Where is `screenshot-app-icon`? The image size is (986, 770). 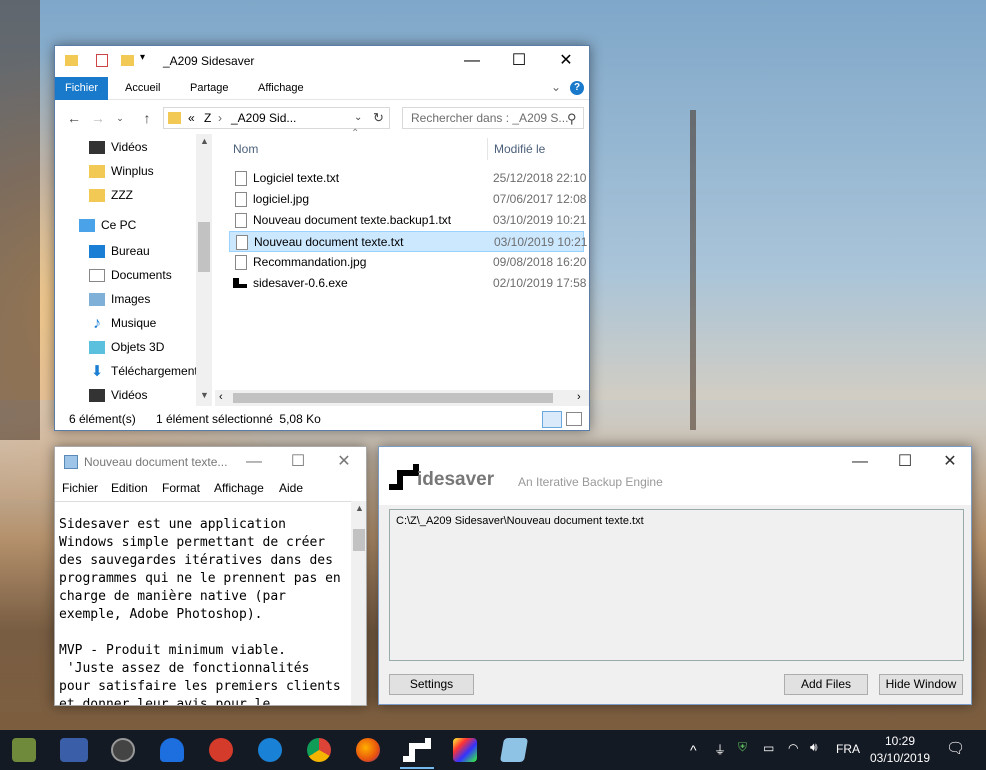 screenshot-app-icon is located at coordinates (74, 750).